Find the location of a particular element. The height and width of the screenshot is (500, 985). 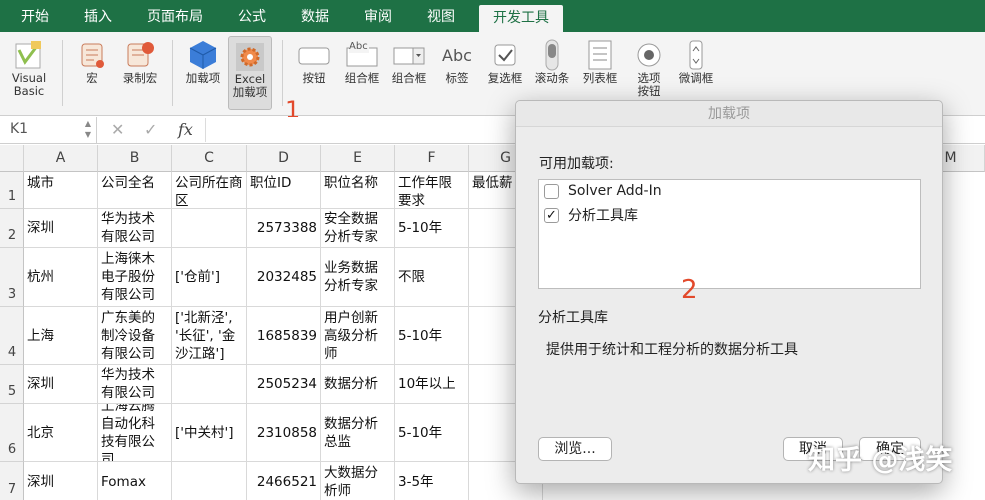

checkbox-icon is located at coordinates (505, 55).